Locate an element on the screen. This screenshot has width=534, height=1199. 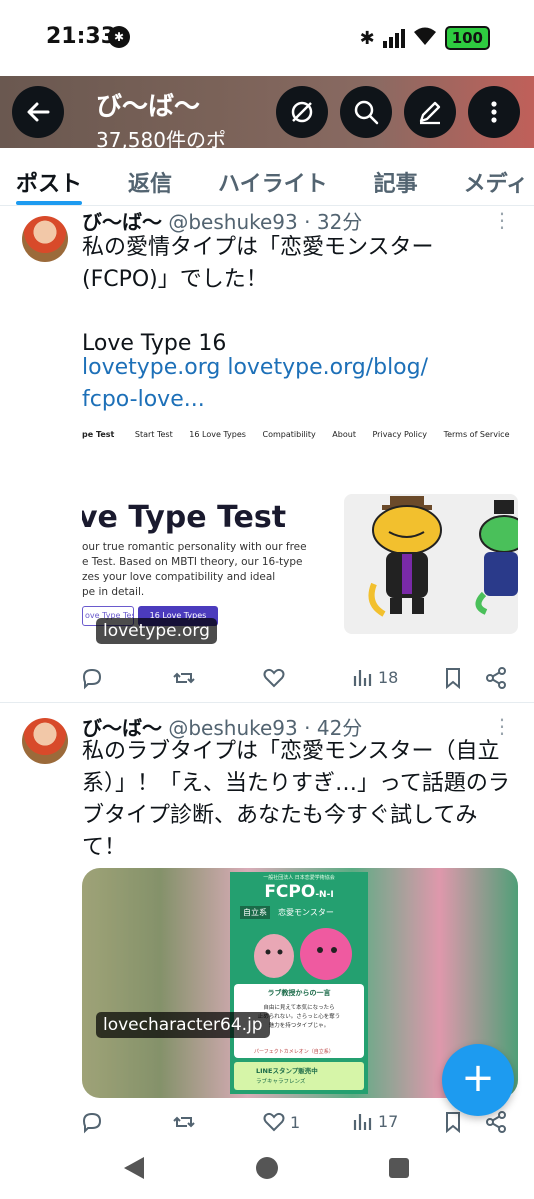
nav-recents-icon is located at coordinates (399, 1168).